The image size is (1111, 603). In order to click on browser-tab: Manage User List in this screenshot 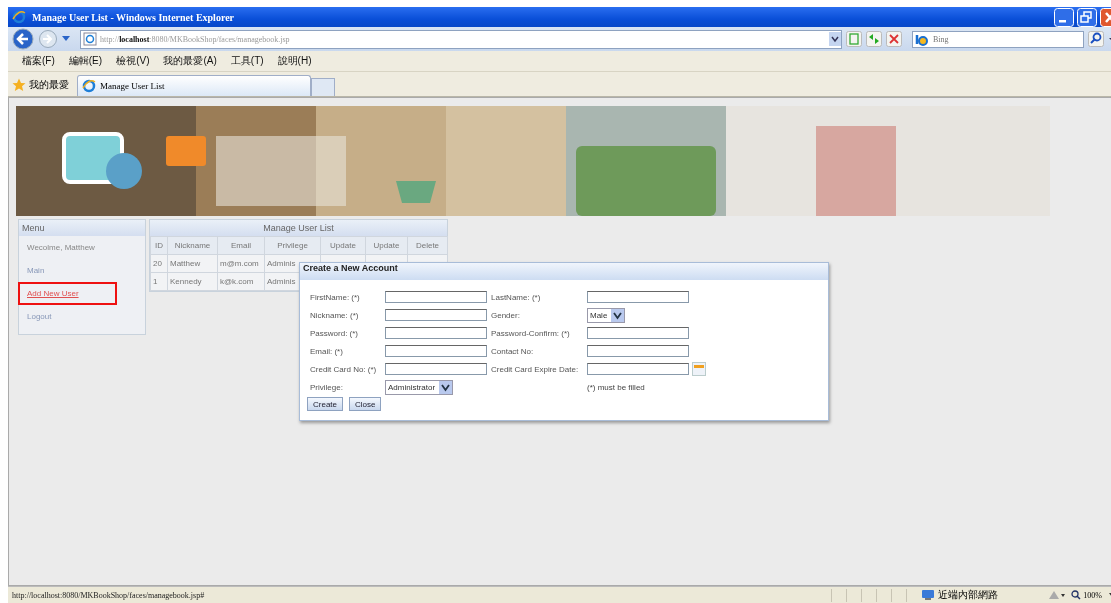, I will do `click(194, 85)`.